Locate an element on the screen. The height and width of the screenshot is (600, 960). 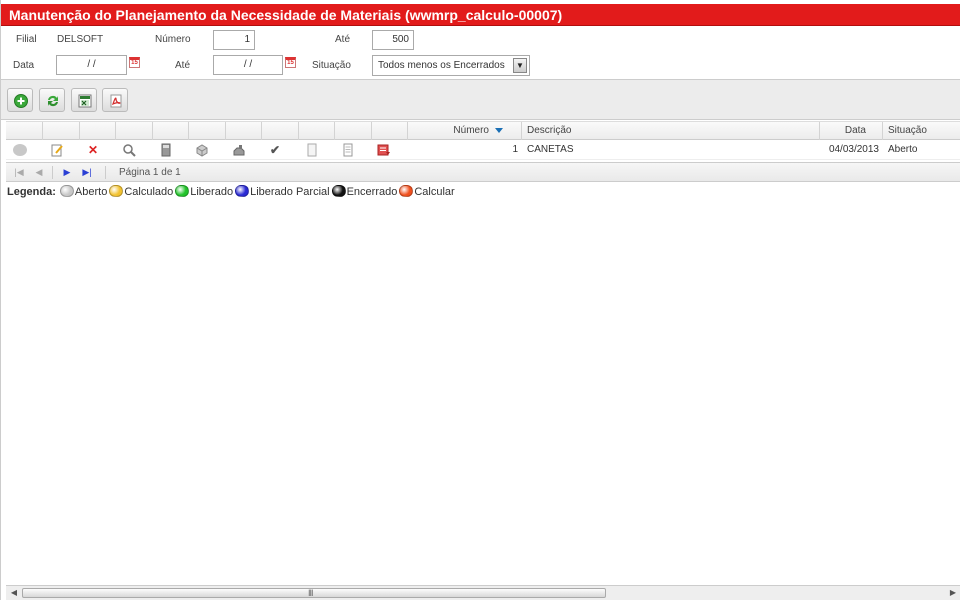
table-row: ✕ ✔ 1 CANETAS 04/03/2013 Aberto is located at coordinates (483, 150).